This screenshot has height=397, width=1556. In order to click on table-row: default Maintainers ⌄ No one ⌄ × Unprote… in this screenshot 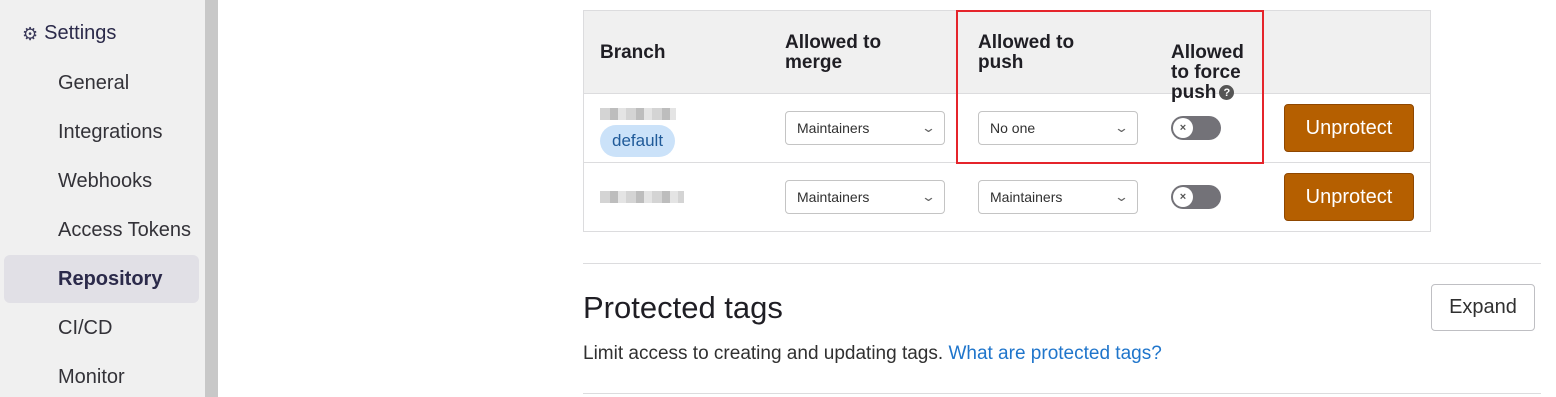, I will do `click(1007, 128)`.